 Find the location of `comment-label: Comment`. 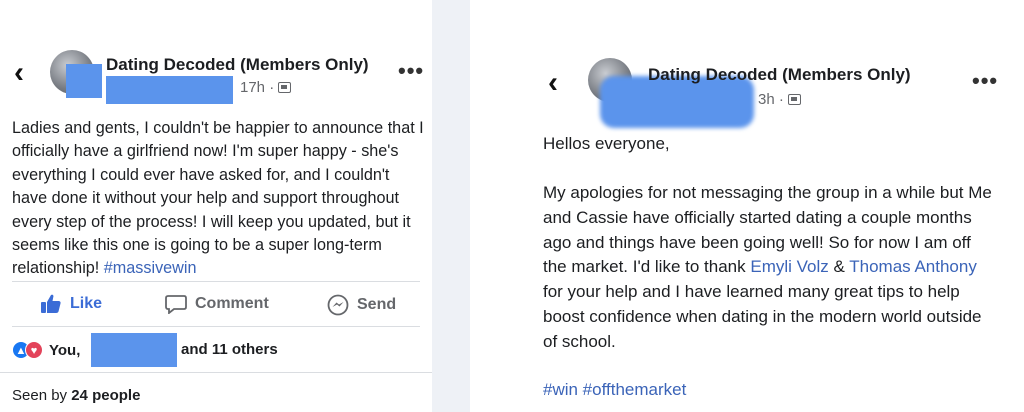

comment-label: Comment is located at coordinates (232, 303).